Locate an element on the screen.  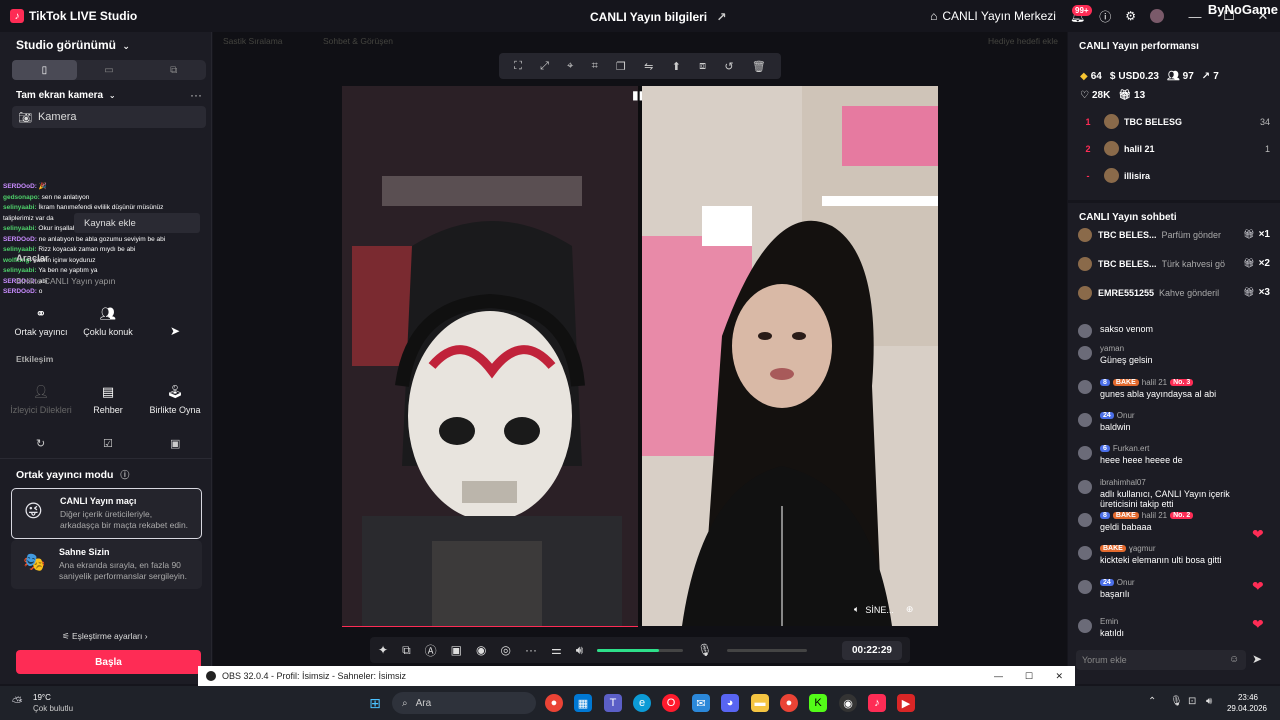
comment-input: Yorum ekle is located at coordinates (1161, 660).